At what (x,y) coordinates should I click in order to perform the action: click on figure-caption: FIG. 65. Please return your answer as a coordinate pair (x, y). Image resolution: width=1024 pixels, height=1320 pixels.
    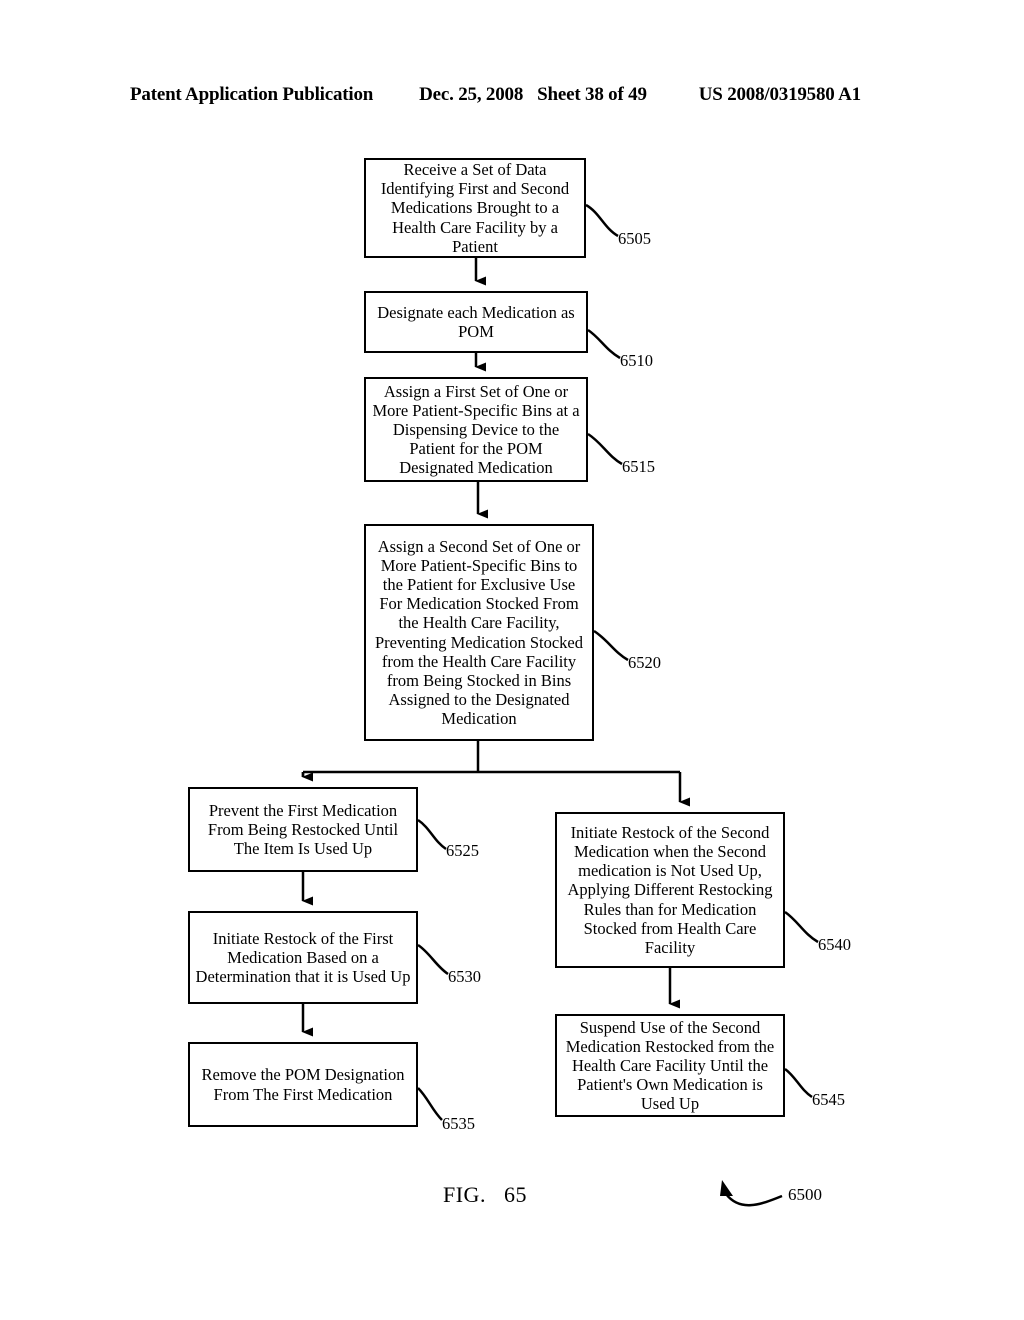
    Looking at the image, I should click on (485, 1195).